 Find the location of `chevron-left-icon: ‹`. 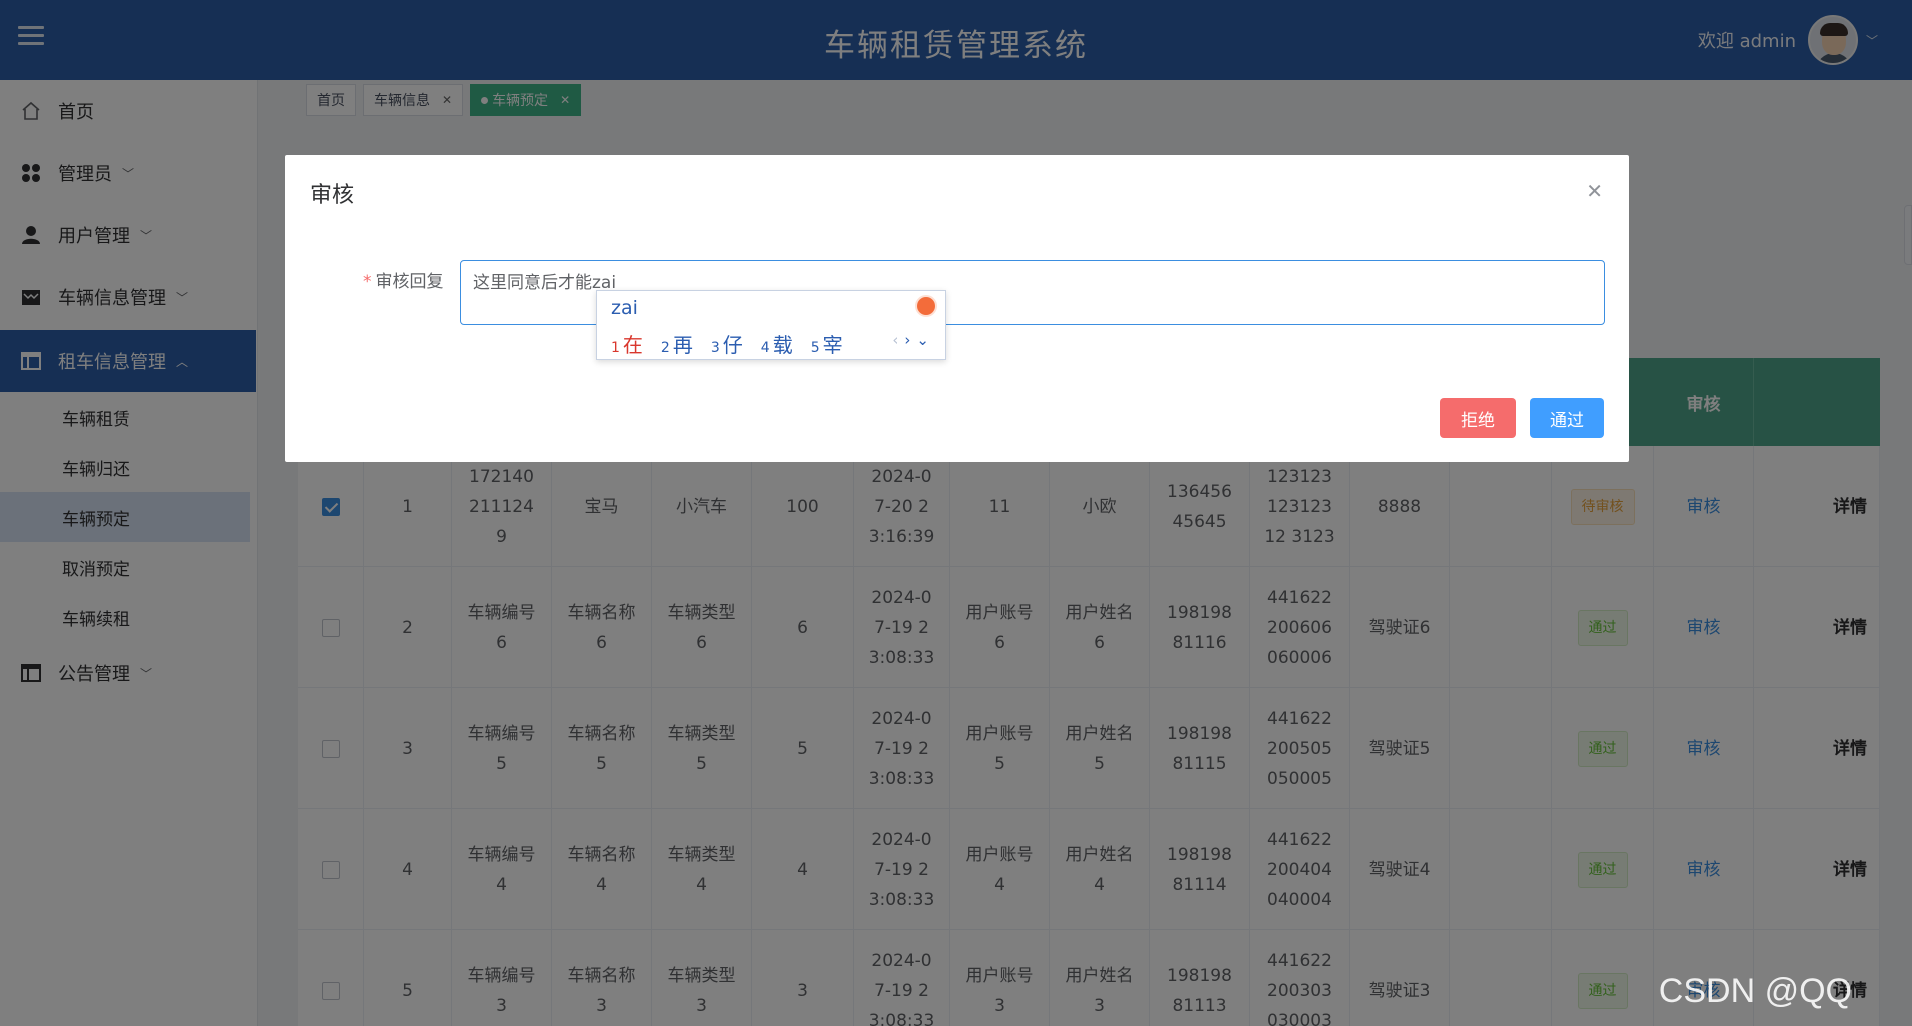

chevron-left-icon: ‹ is located at coordinates (898, 340).